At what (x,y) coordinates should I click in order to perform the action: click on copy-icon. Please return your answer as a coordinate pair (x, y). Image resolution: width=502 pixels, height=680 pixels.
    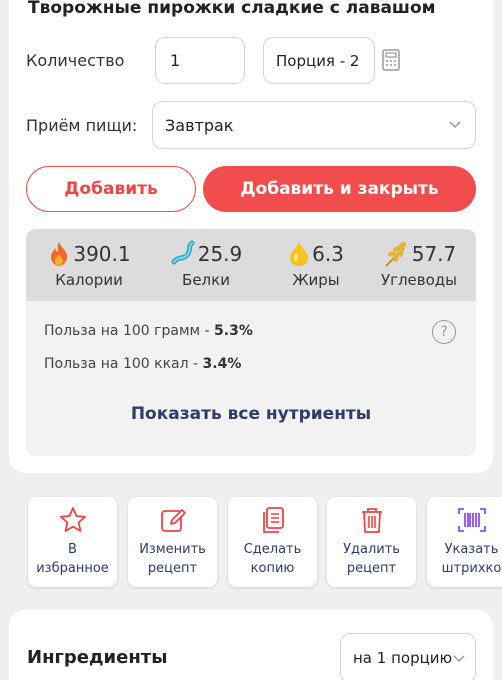
    Looking at the image, I should click on (273, 520).